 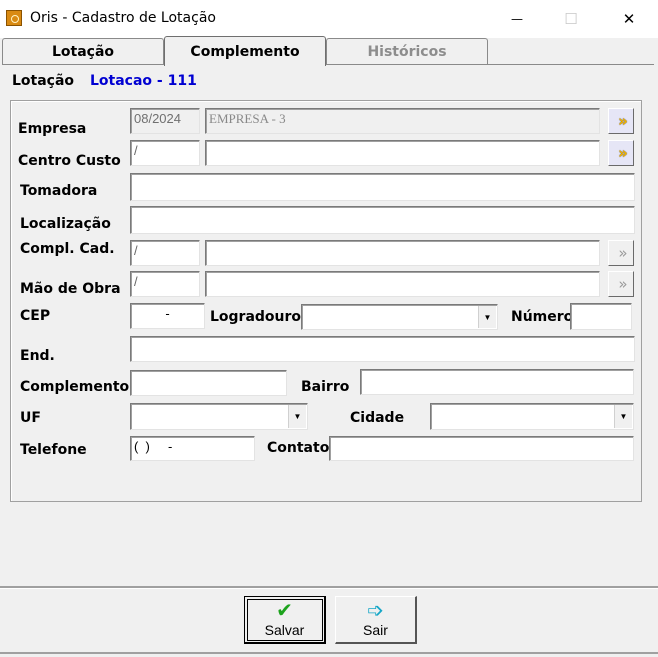 What do you see at coordinates (601, 316) in the screenshot?
I see `numero-field` at bounding box center [601, 316].